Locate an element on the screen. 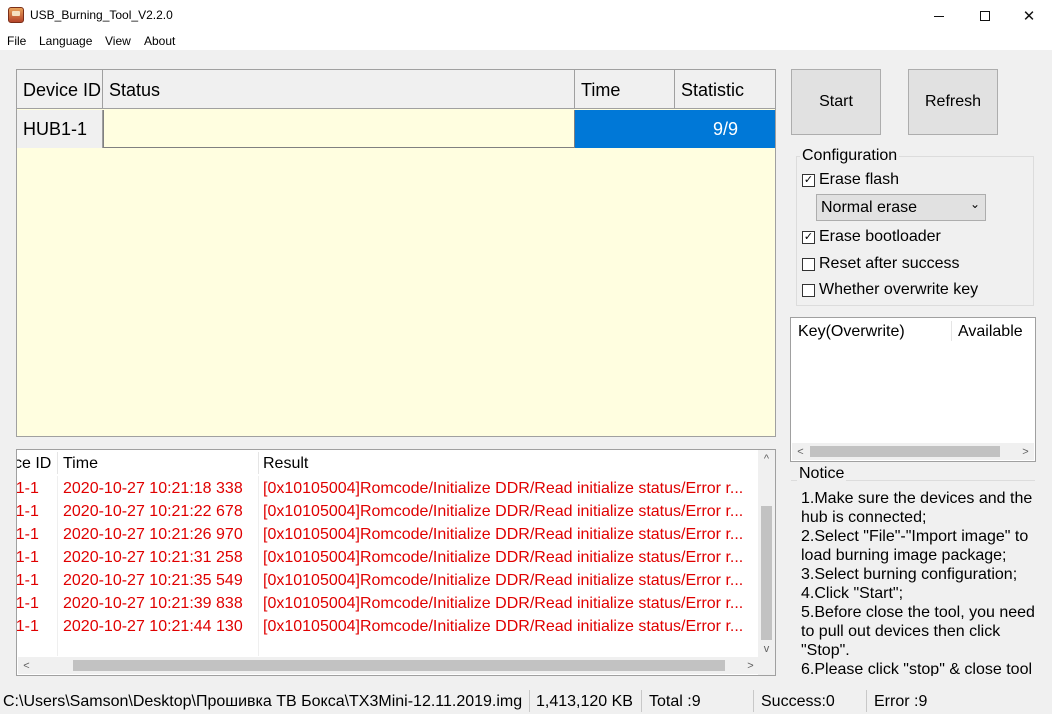 The width and height of the screenshot is (1052, 714). notice-line: 5.Before close the tool, you need is located at coordinates (918, 612).